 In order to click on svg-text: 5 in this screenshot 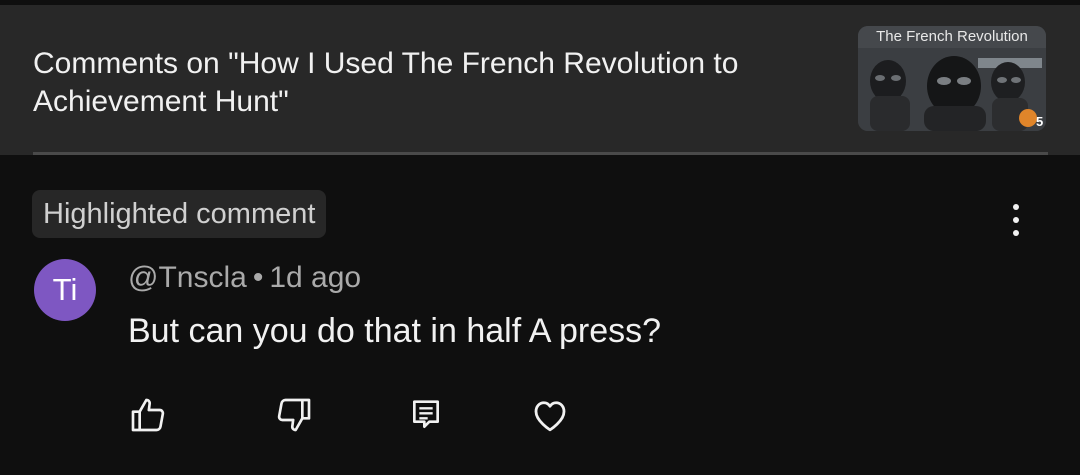, I will do `click(1039, 121)`.